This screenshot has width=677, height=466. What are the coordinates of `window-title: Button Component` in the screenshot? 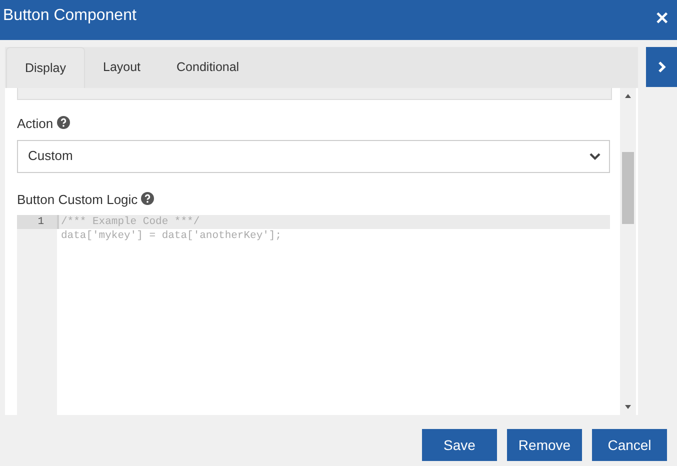 It's located at (69, 16).